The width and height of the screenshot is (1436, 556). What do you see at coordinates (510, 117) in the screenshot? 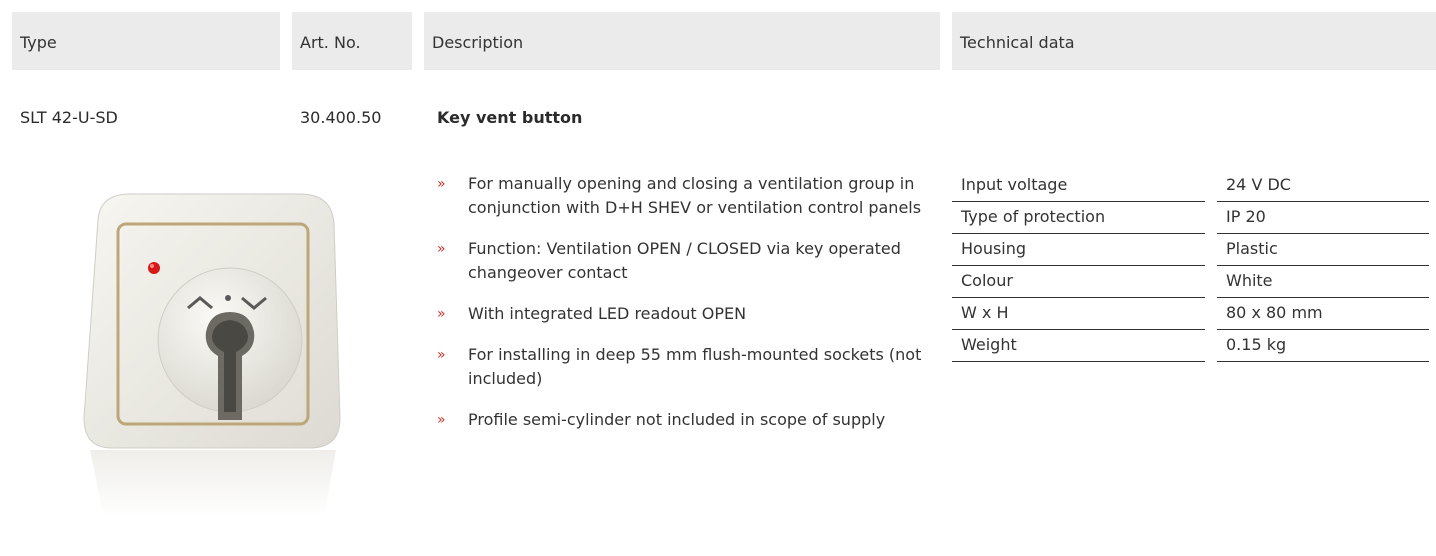
I see `product-title: Key vent button` at bounding box center [510, 117].